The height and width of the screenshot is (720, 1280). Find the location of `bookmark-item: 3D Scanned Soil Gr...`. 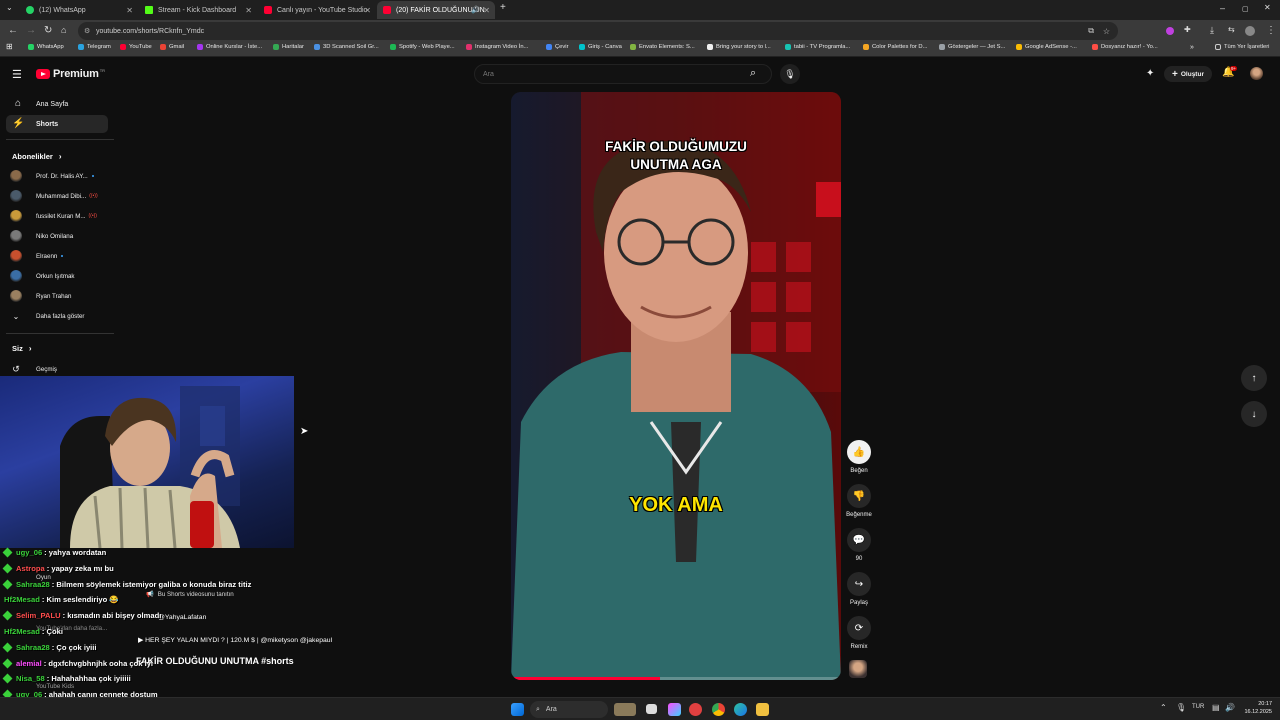

bookmark-item: 3D Scanned Soil Gr... is located at coordinates (346, 47).